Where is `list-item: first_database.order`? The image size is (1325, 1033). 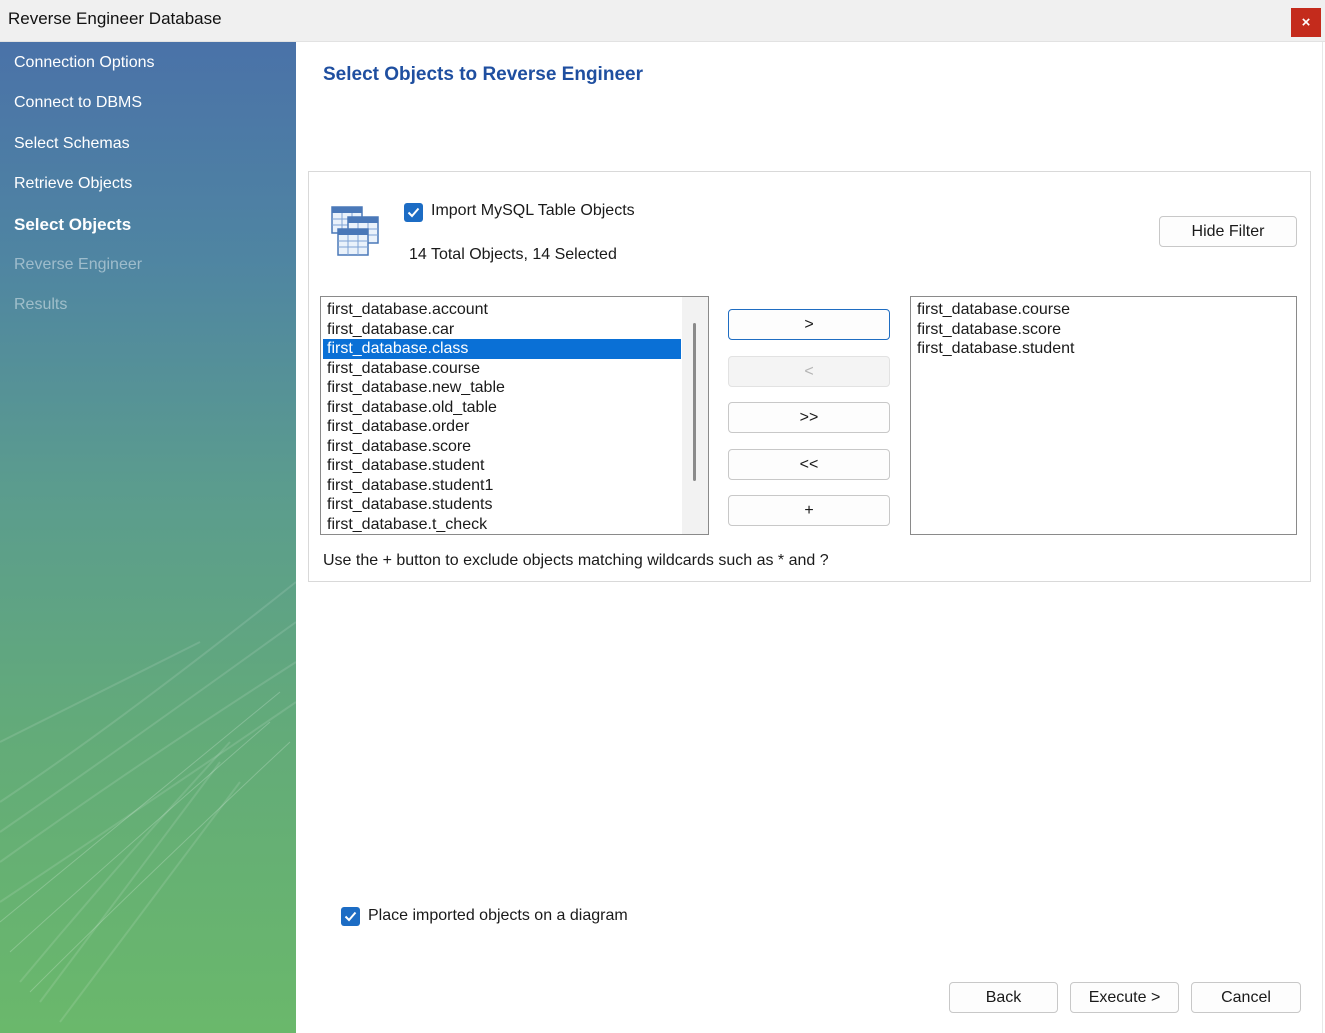 list-item: first_database.order is located at coordinates (502, 427).